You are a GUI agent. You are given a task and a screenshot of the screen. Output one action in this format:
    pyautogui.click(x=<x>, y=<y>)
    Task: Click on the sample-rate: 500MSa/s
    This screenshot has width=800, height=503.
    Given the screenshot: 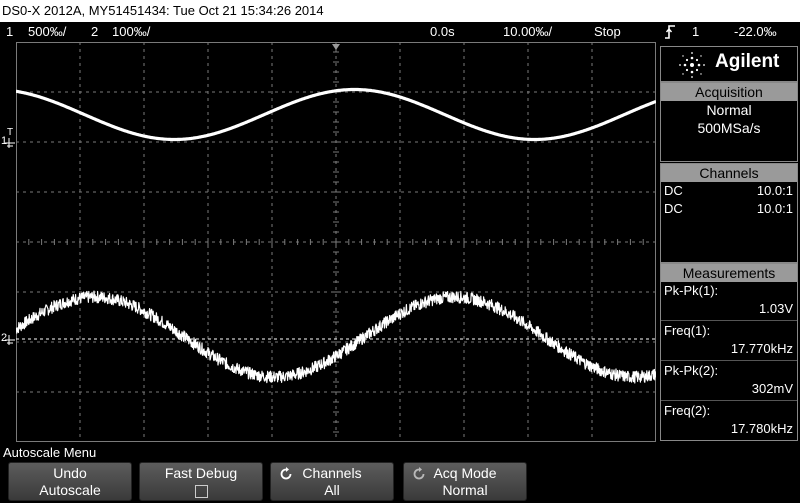 What is the action you would take?
    pyautogui.click(x=729, y=128)
    